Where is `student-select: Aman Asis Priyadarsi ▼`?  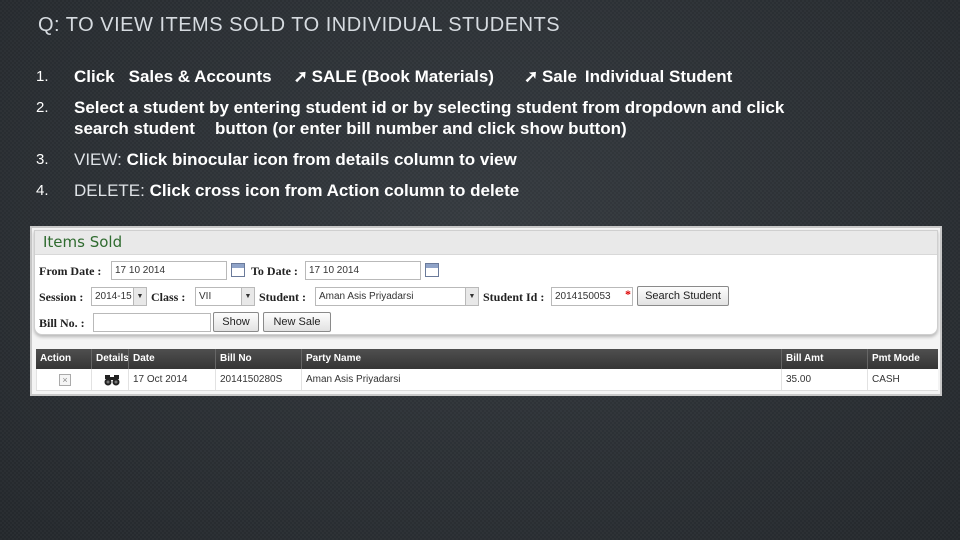 student-select: Aman Asis Priyadarsi ▼ is located at coordinates (397, 296).